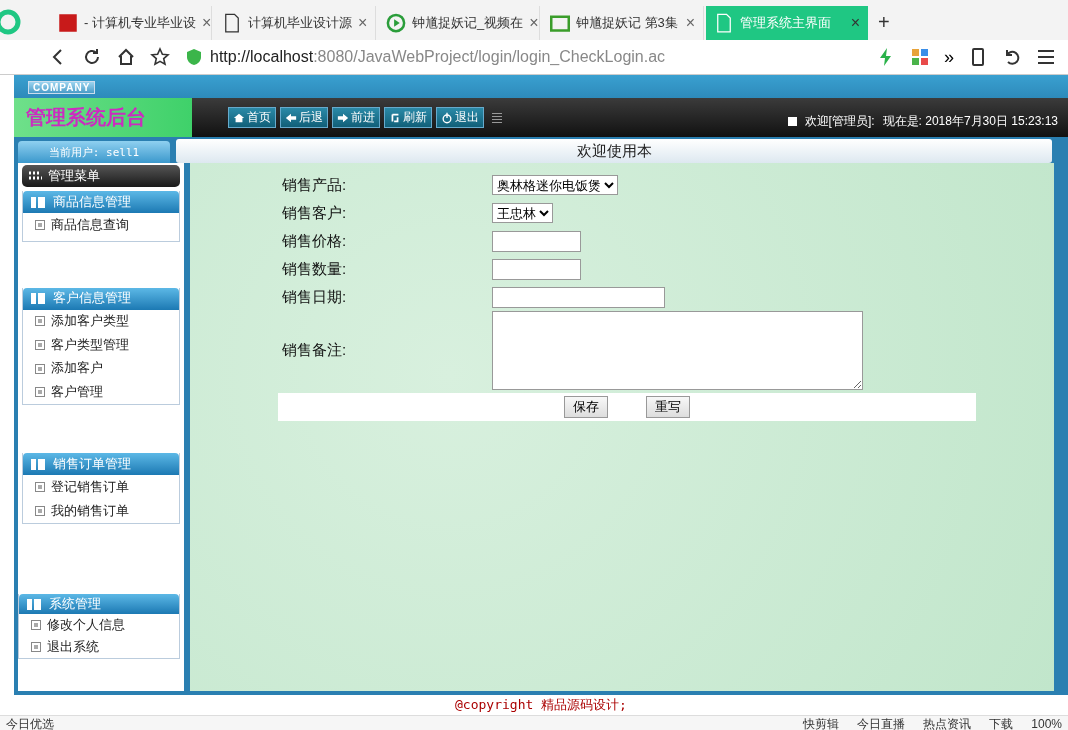 The height and width of the screenshot is (730, 1068). What do you see at coordinates (560, 23) in the screenshot?
I see `tv-icon` at bounding box center [560, 23].